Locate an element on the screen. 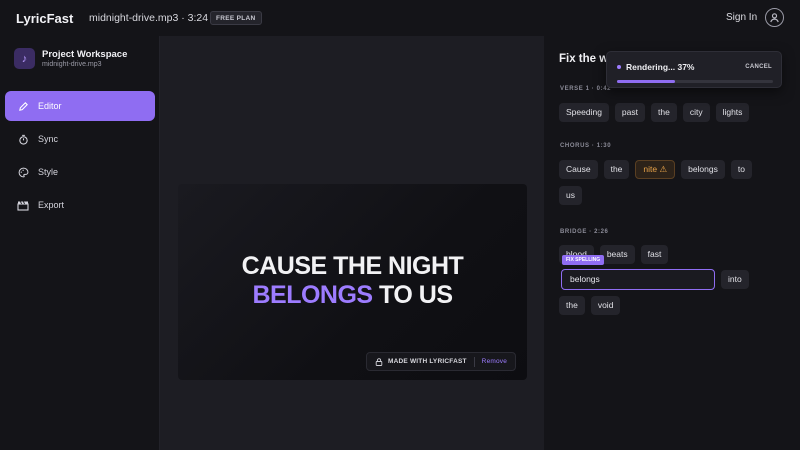  status-dot-icon is located at coordinates (619, 67).